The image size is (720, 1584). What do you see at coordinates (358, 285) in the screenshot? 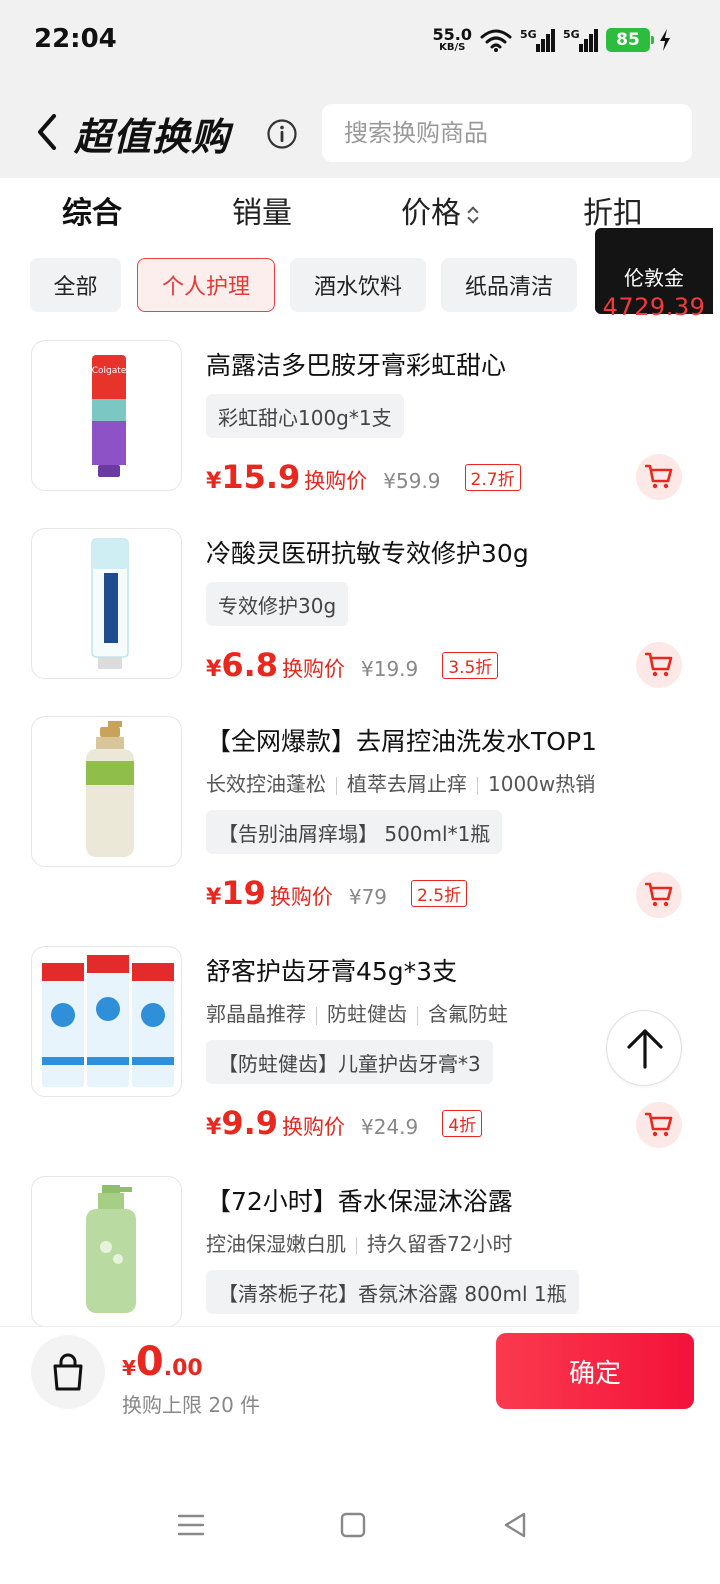
I see `category-chip-drinks: 酒水饮料` at bounding box center [358, 285].